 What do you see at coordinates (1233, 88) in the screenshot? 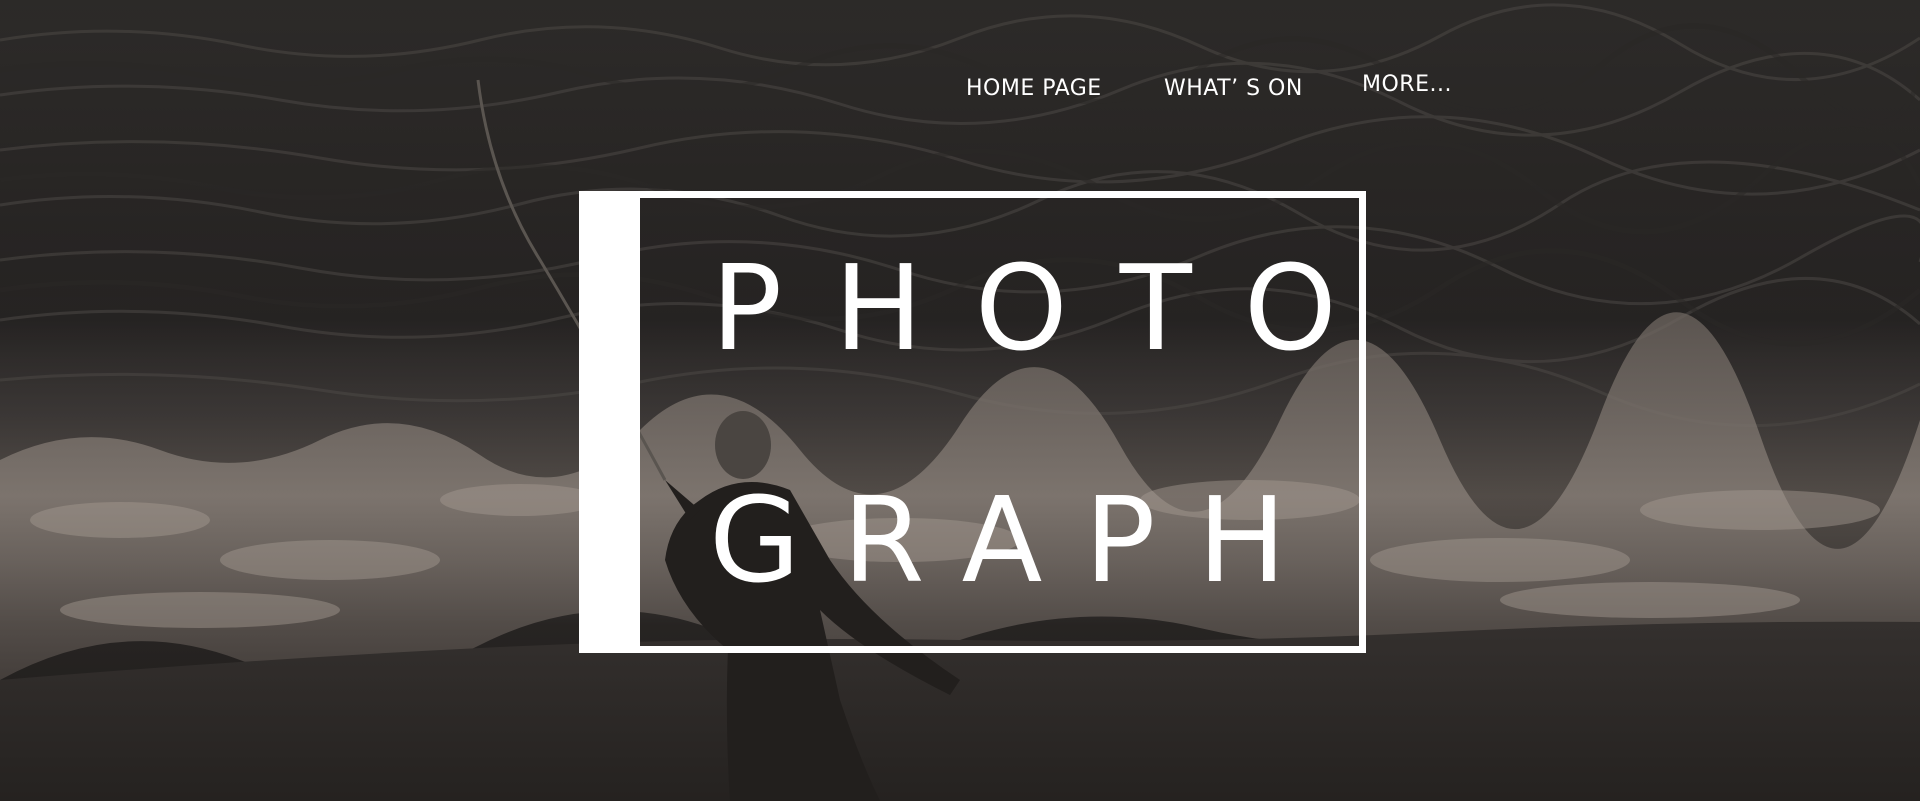
I see `nav-link-whats-on: WHAT’ S ON` at bounding box center [1233, 88].